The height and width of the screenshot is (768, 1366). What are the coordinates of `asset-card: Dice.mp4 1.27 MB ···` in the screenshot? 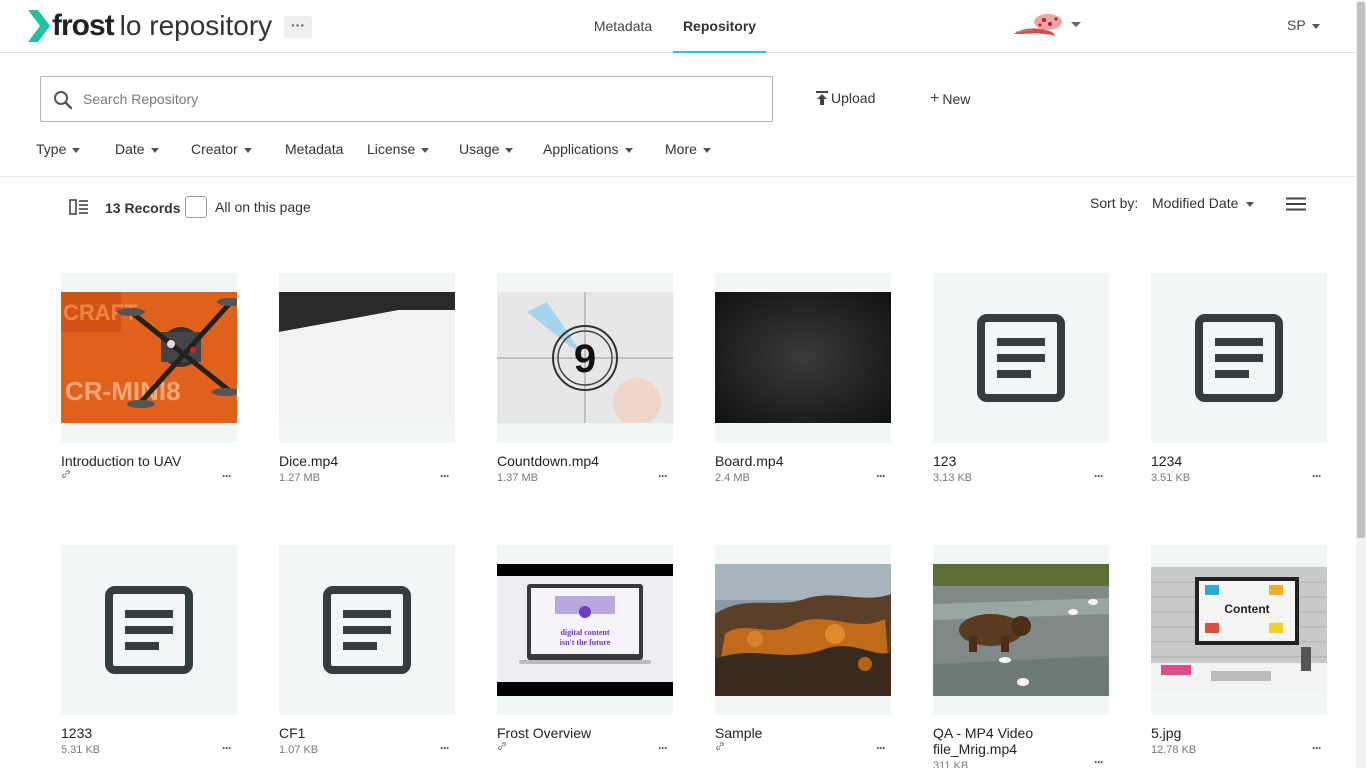 It's located at (367, 378).